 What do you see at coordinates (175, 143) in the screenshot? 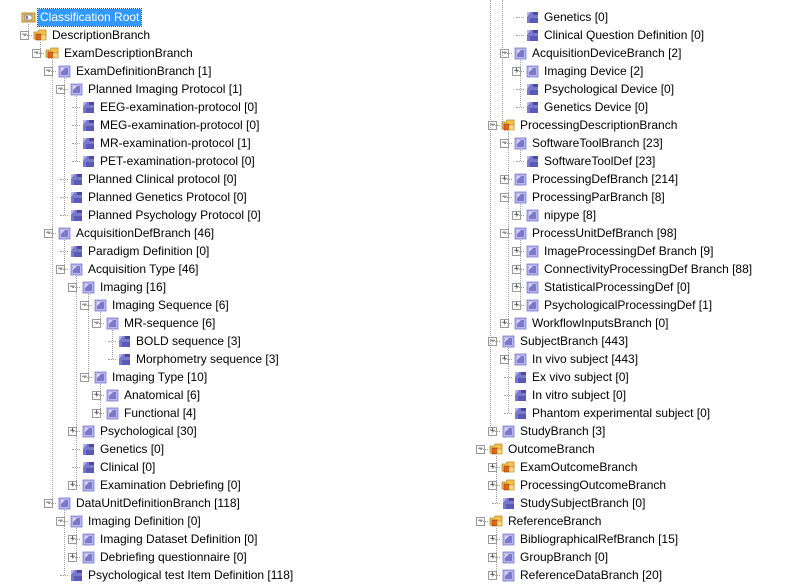
I see `tree-node-label: MR-examination-protocol [1]` at bounding box center [175, 143].